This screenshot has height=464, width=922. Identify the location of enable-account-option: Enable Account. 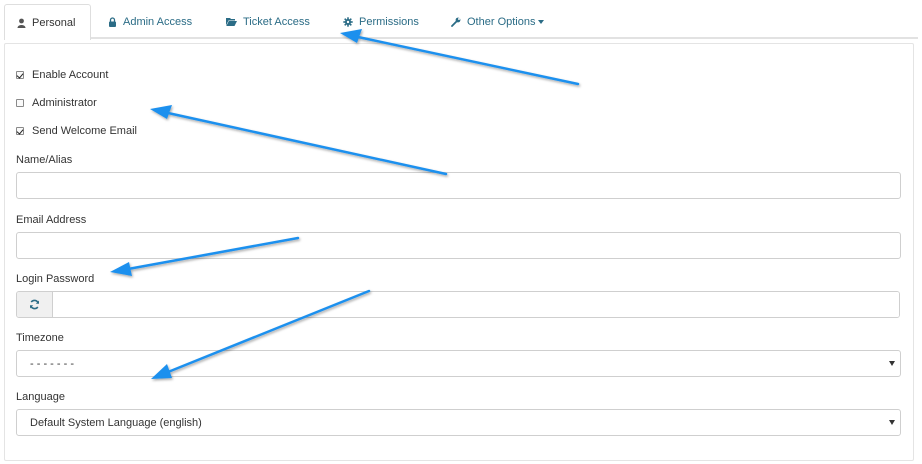
(62, 75).